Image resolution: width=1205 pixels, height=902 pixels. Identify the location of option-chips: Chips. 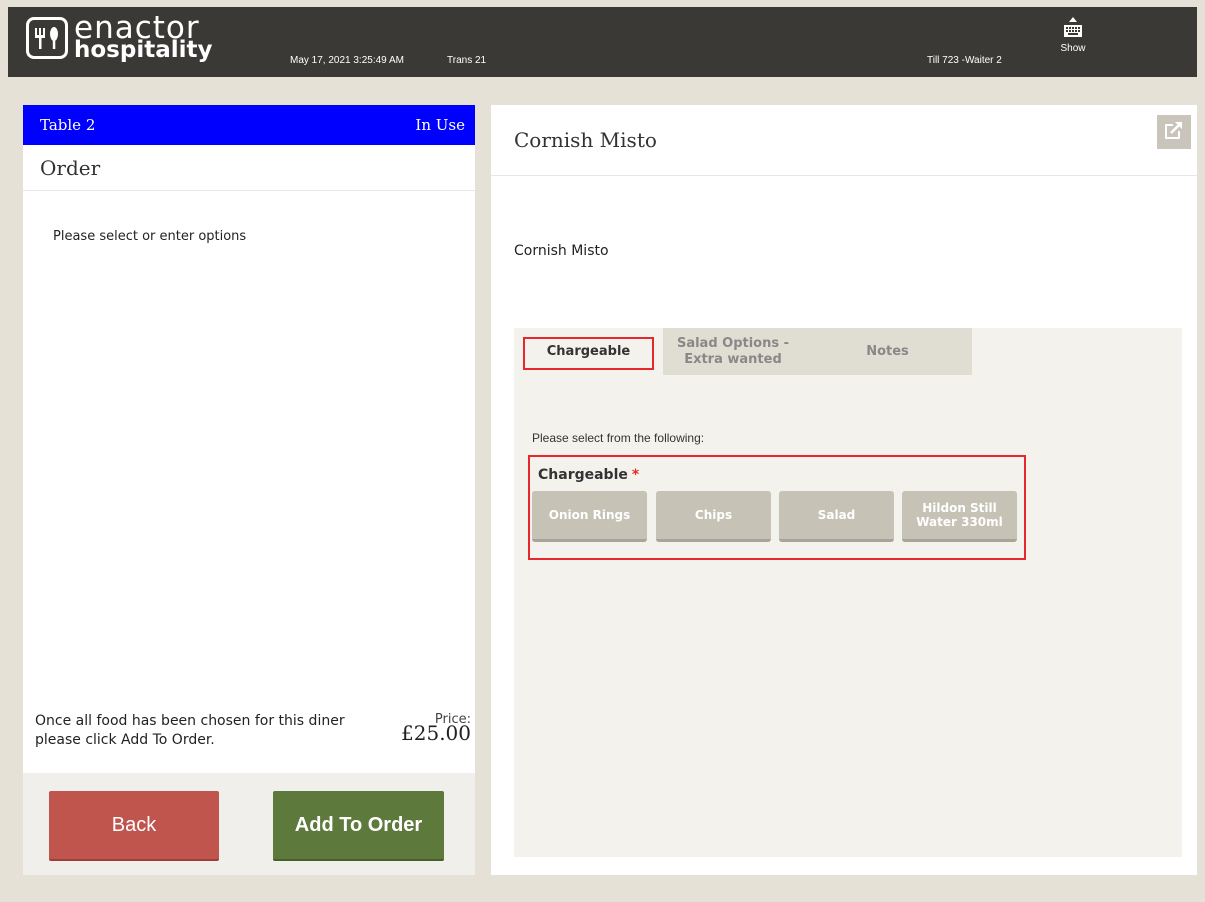
(713, 516).